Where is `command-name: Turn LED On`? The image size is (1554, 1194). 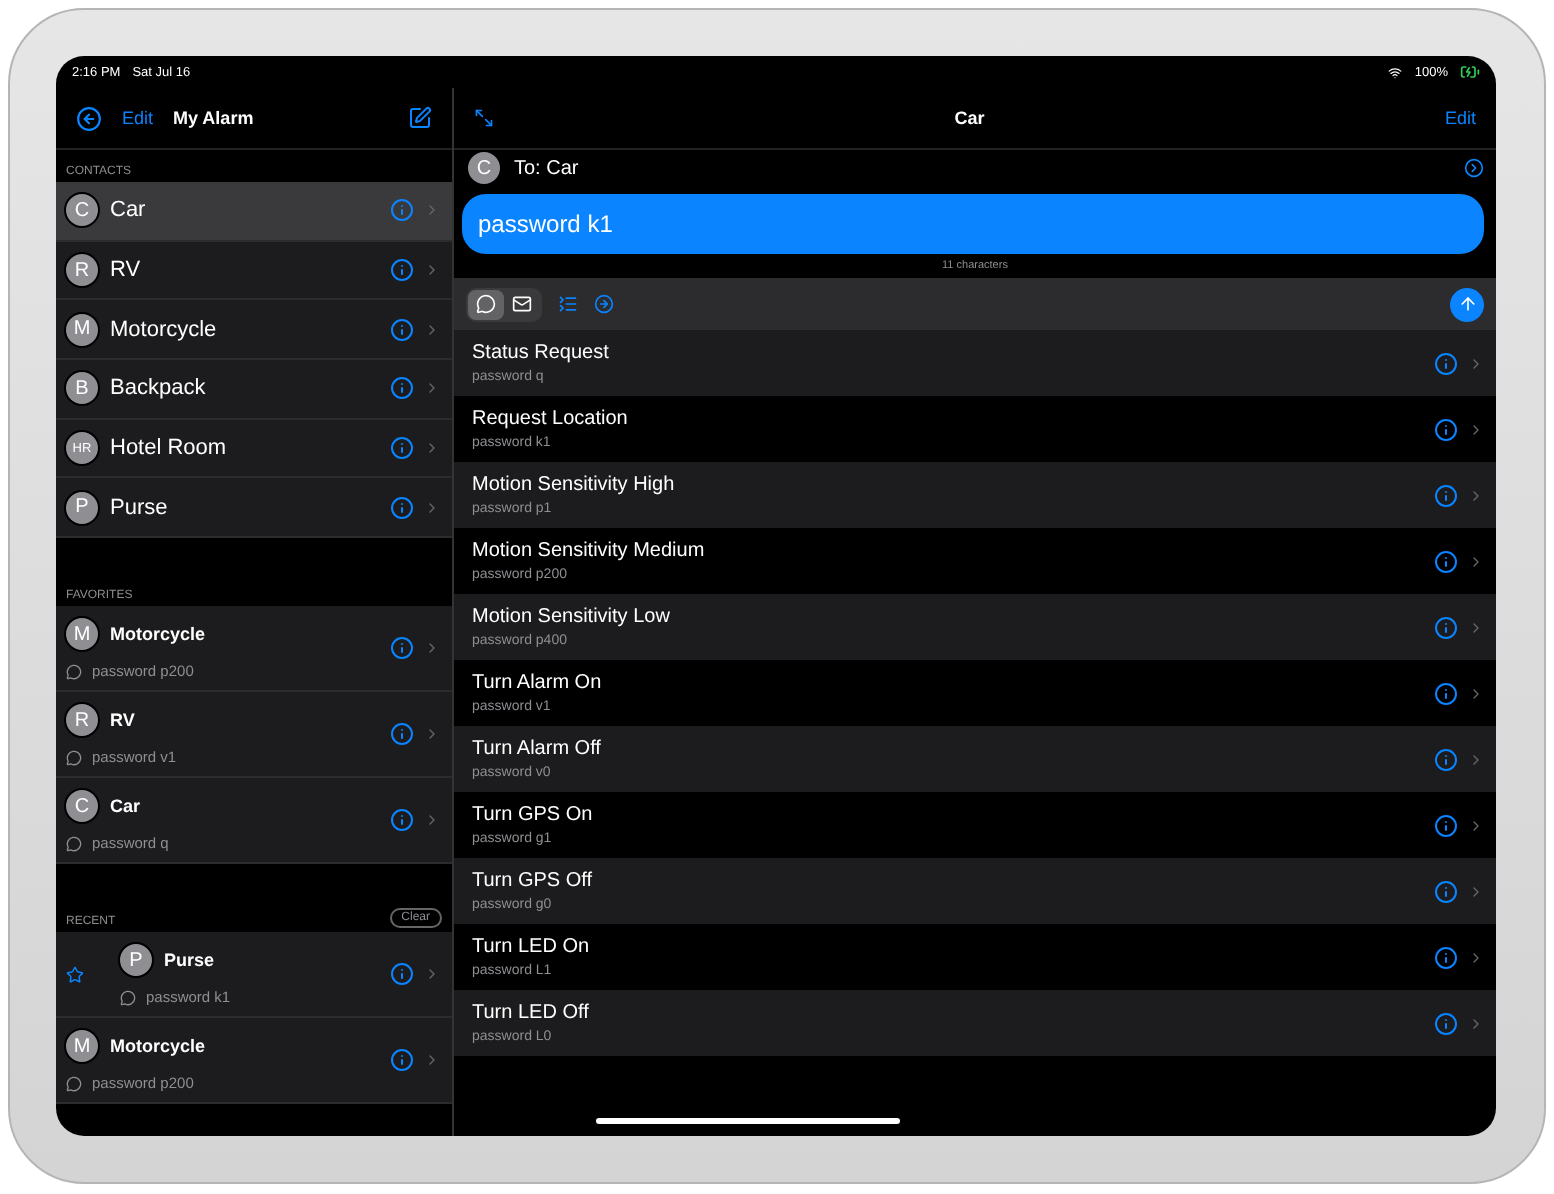 command-name: Turn LED On is located at coordinates (532, 947).